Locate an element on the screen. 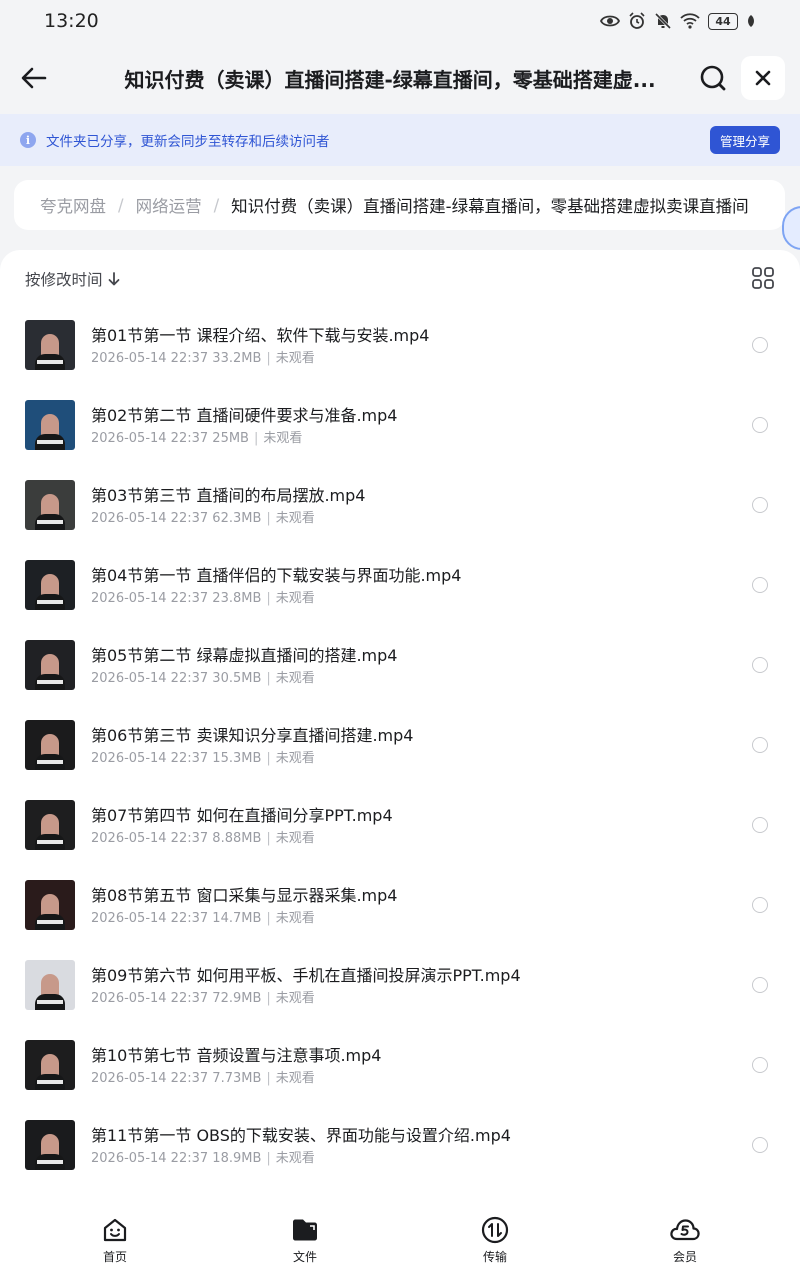 The height and width of the screenshot is (1280, 800). grid-view-button is located at coordinates (763, 278).